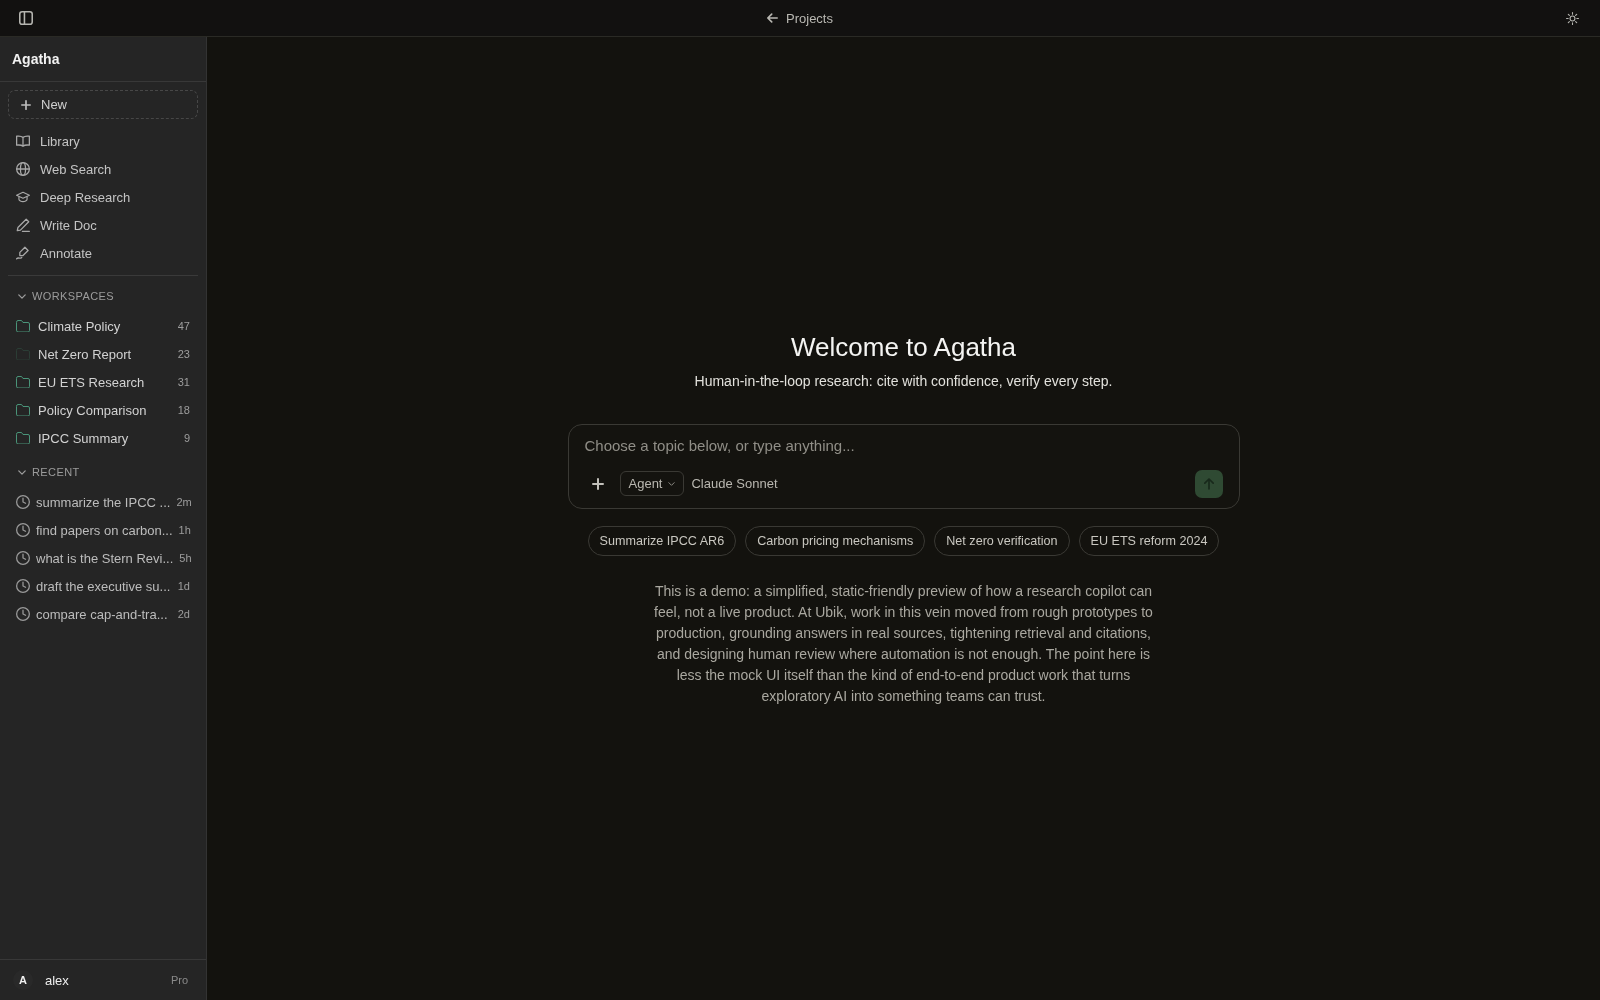 The width and height of the screenshot is (1600, 1000). I want to click on item-time: 1h, so click(184, 530).